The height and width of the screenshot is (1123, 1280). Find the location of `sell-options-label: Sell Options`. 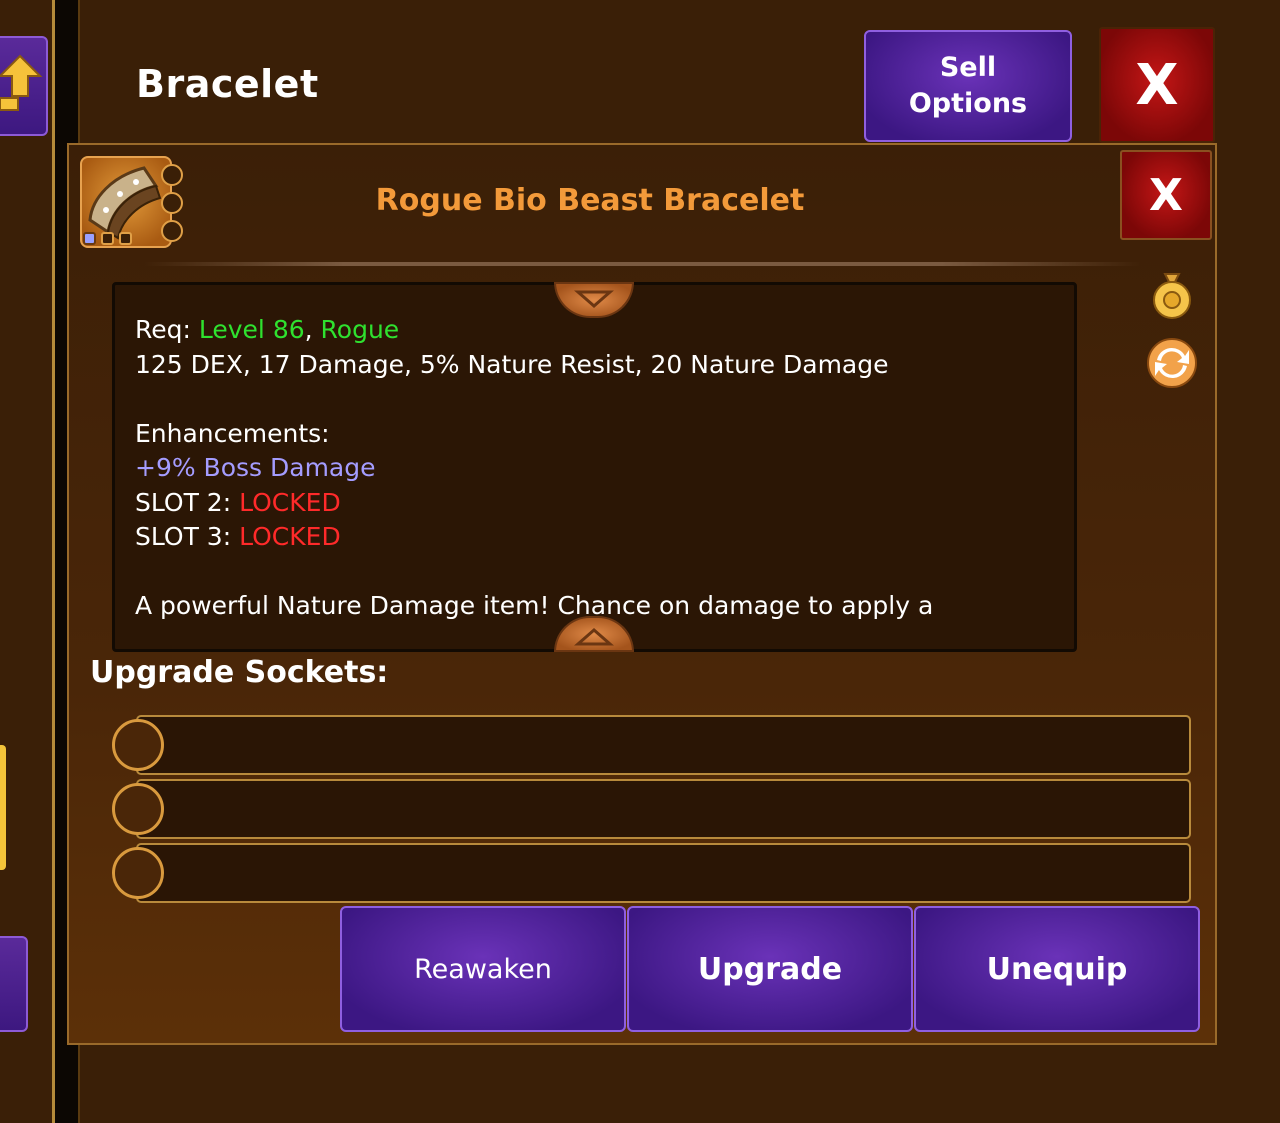

sell-options-label: Sell Options is located at coordinates (968, 85).